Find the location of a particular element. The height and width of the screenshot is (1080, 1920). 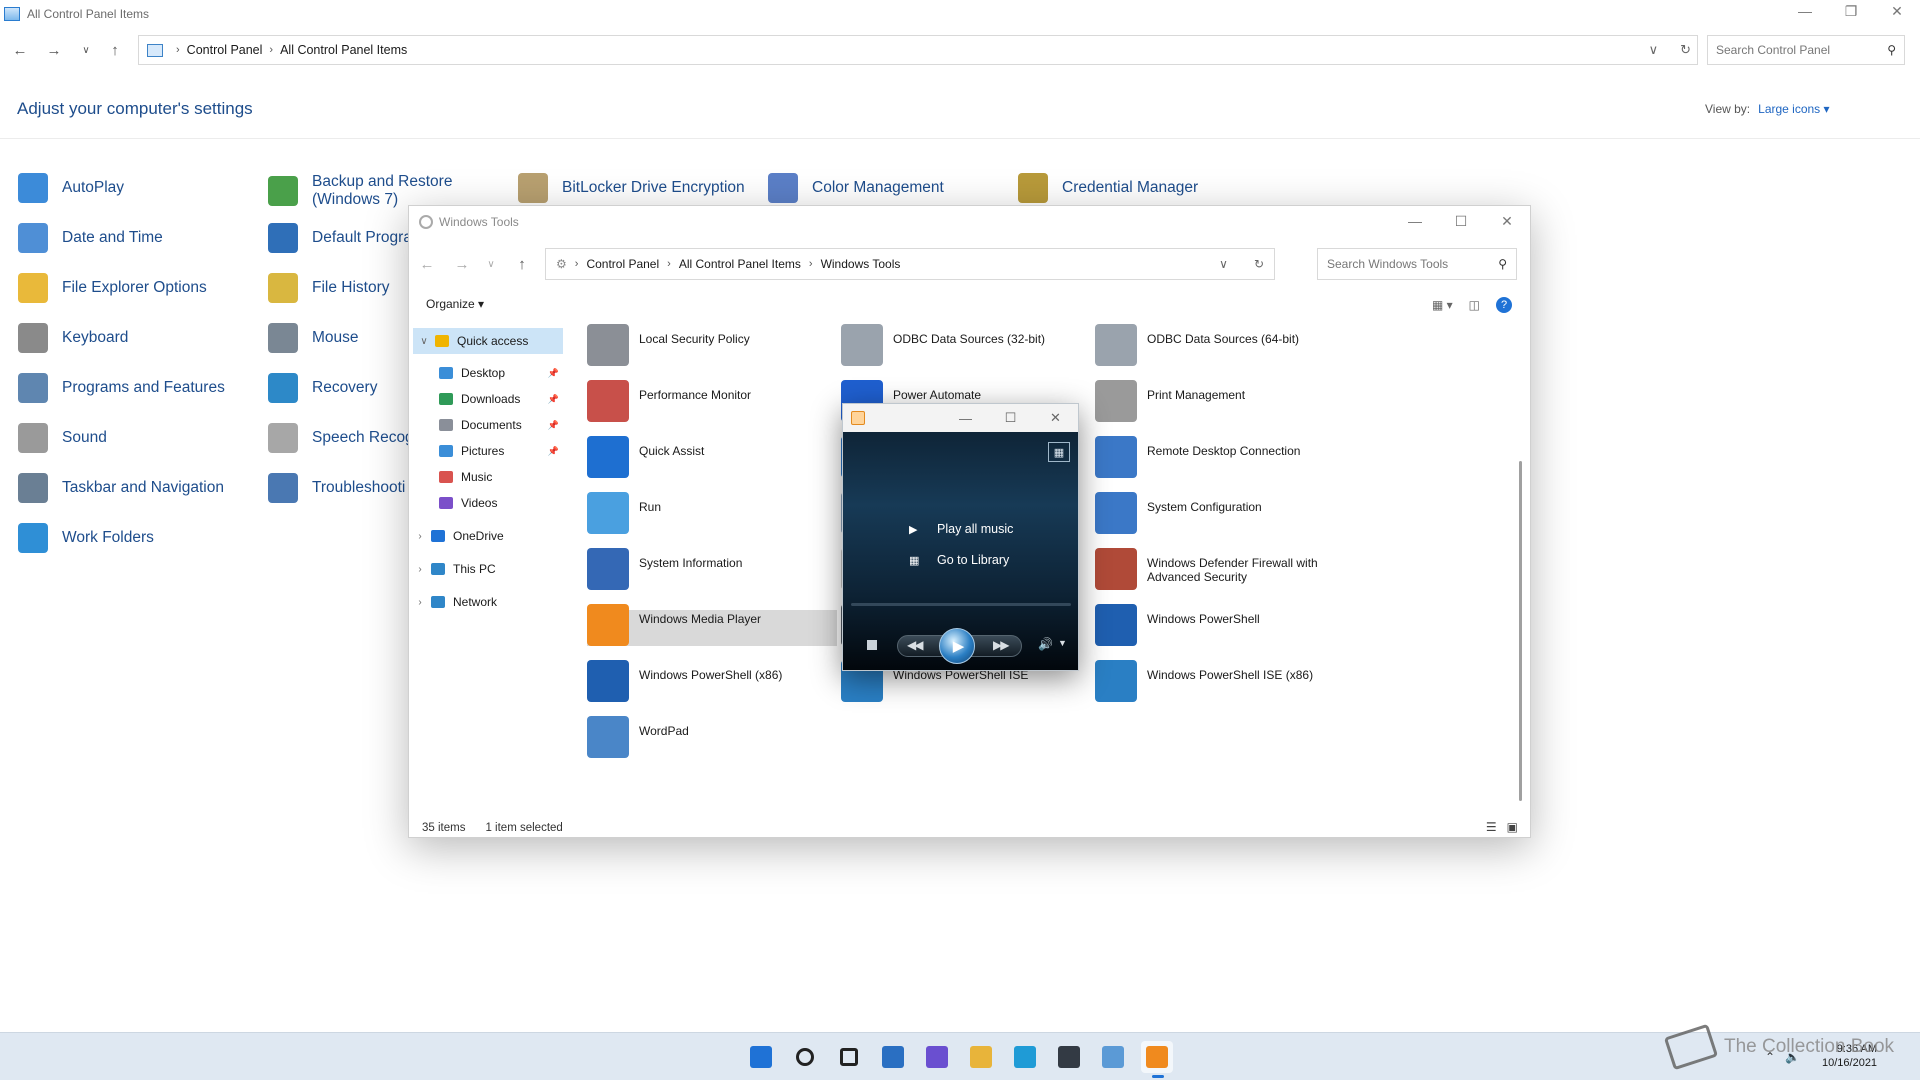

nav-item-onedrive: › OneDrive is located at coordinates (488, 536).